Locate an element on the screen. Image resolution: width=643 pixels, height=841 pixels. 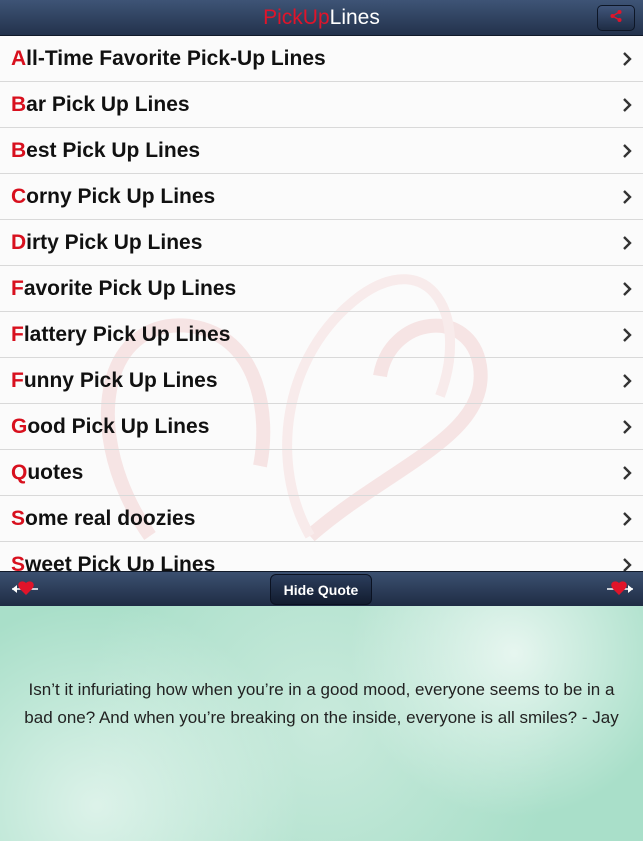
app-title-part2: Lines is located at coordinates (354, 17).